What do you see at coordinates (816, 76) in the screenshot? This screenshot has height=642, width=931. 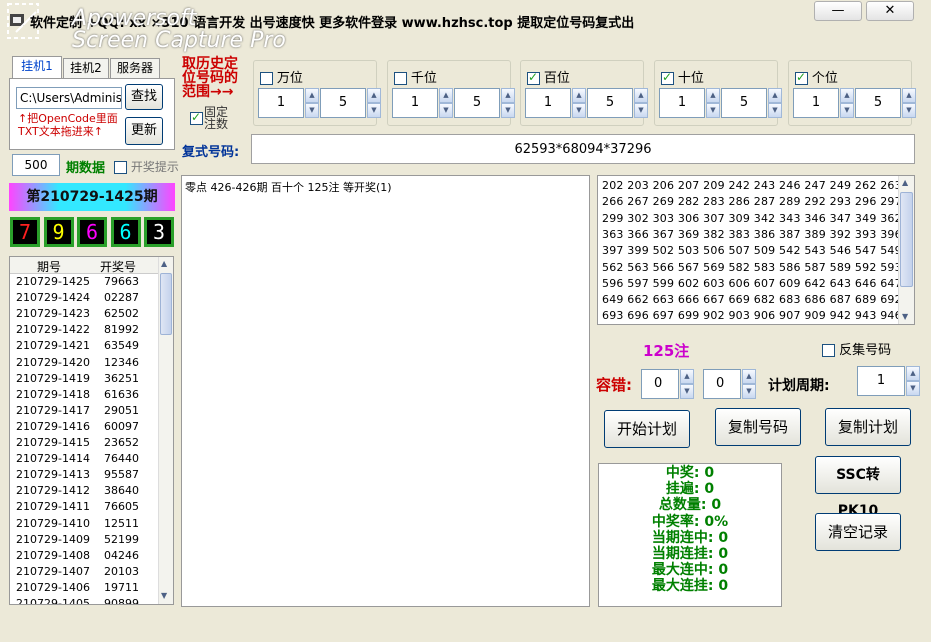 I see `position-ge-checkbox: 个位` at bounding box center [816, 76].